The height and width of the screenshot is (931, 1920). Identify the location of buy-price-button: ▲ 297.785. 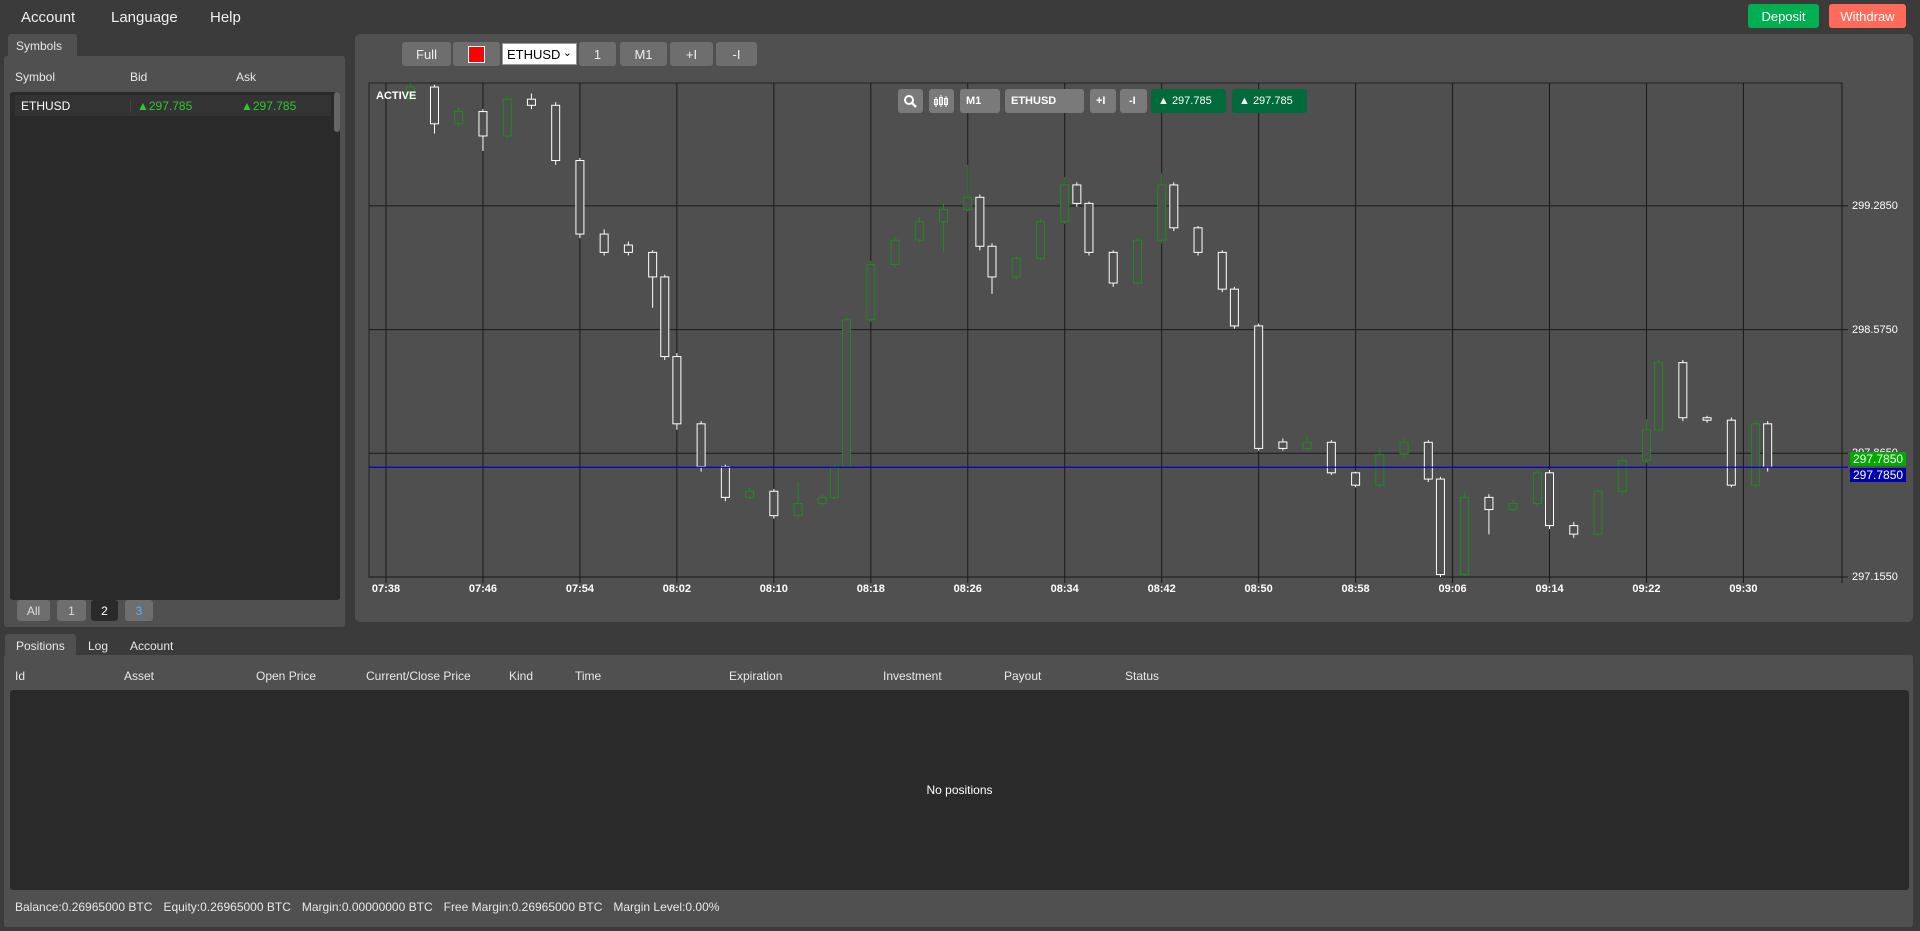
(1269, 101).